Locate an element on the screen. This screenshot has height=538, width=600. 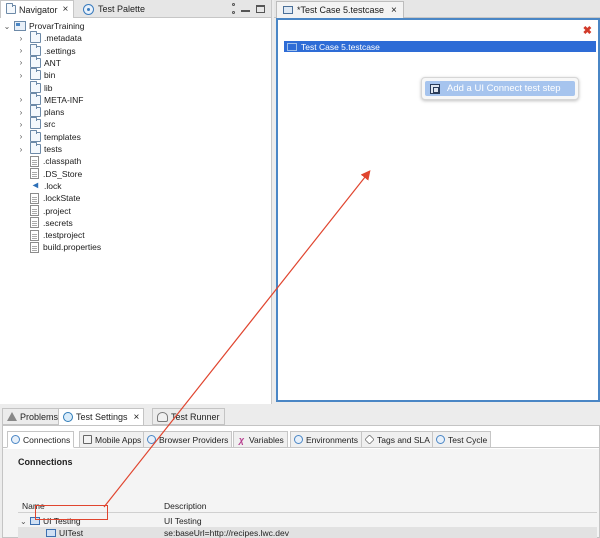
subtab-mobile-apps: Mobile Apps is located at coordinates (112, 439).